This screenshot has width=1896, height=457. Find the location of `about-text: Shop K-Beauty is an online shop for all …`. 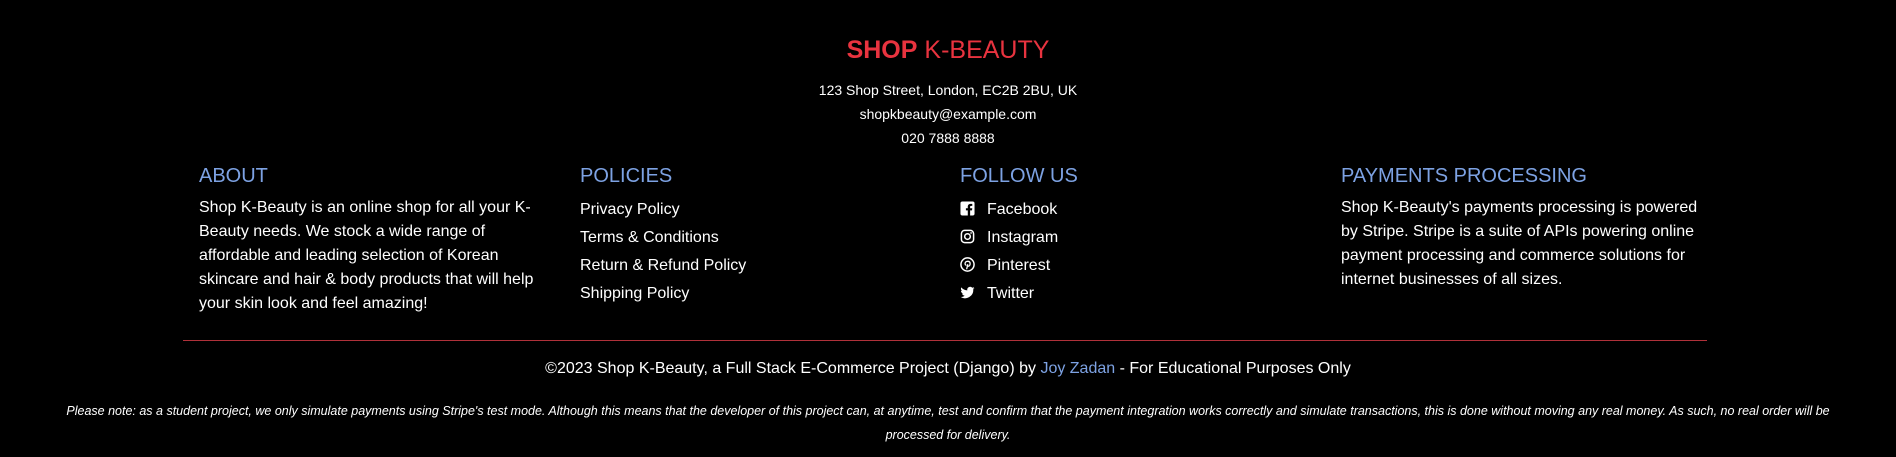

about-text: Shop K-Beauty is an online shop for all … is located at coordinates (366, 255).